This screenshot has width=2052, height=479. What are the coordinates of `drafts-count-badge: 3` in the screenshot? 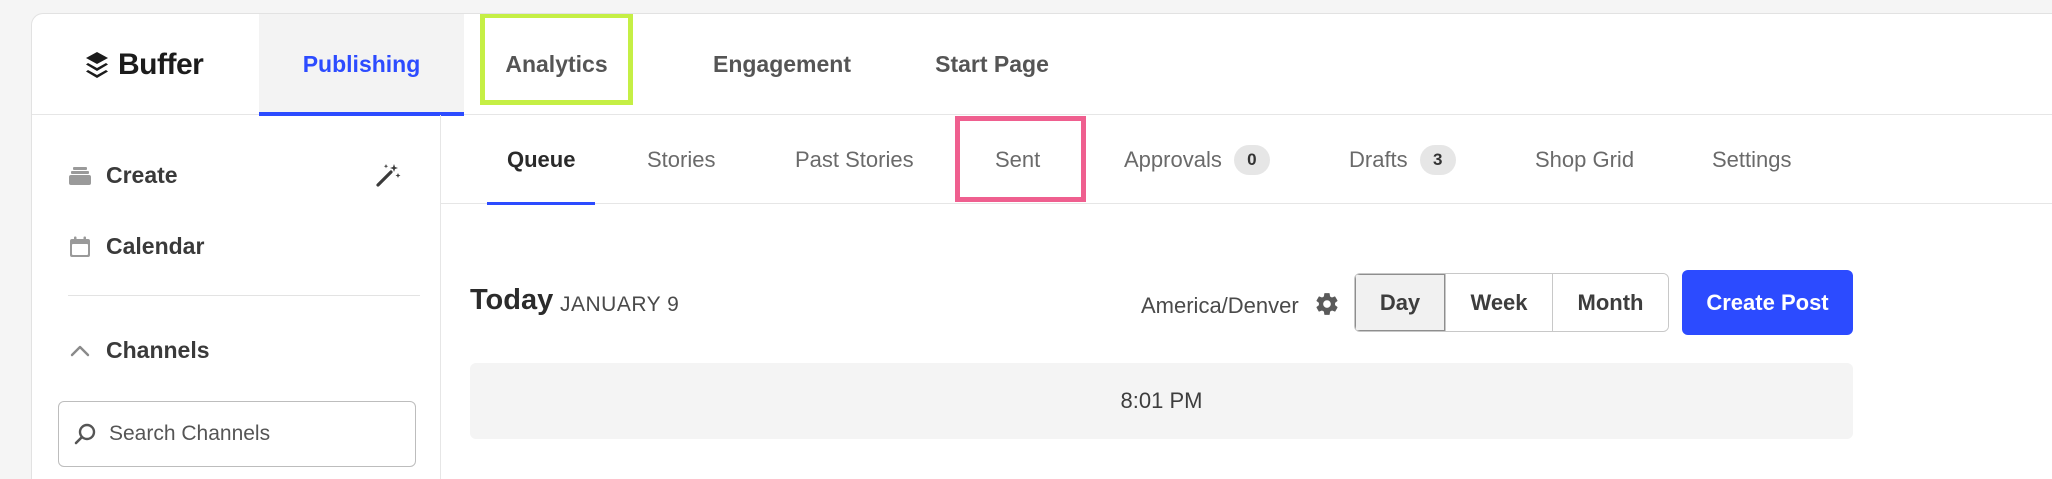 It's located at (1437, 159).